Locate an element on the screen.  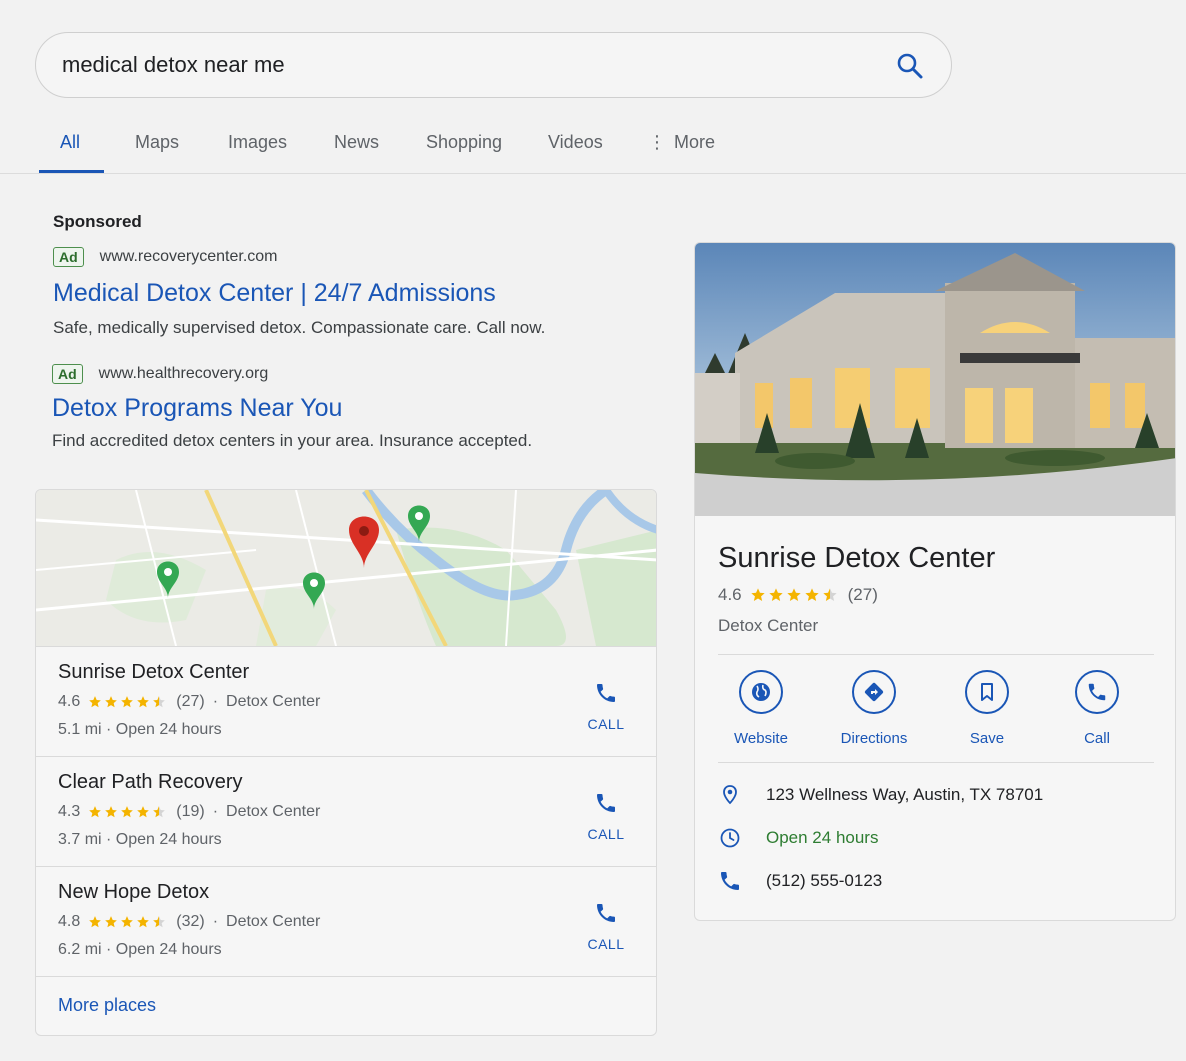
phone-text: (512) 555-0123 is located at coordinates (824, 881).